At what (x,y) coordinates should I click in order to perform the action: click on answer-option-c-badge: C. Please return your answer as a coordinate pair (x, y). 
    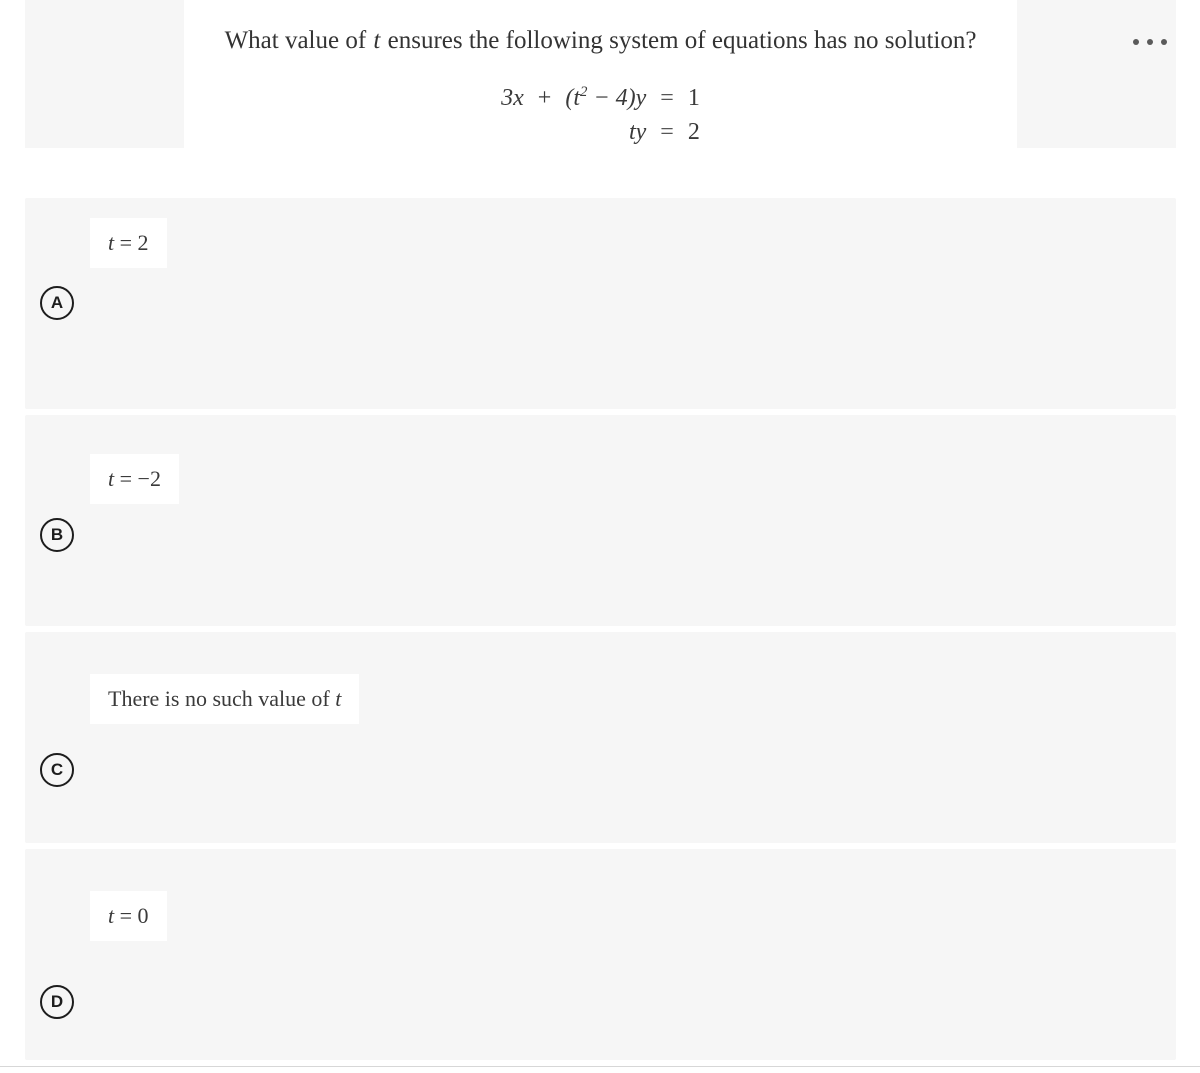
    Looking at the image, I should click on (57, 770).